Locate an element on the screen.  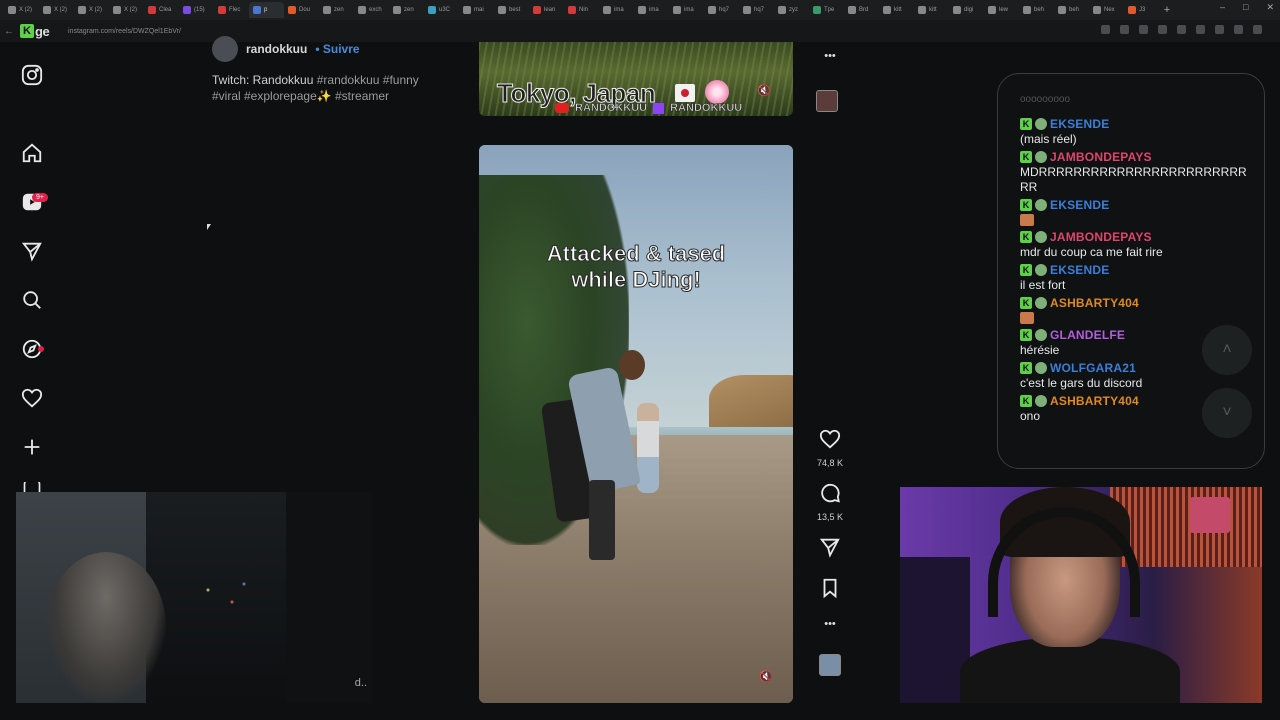
download-icon is located at coordinates (1219, 29).